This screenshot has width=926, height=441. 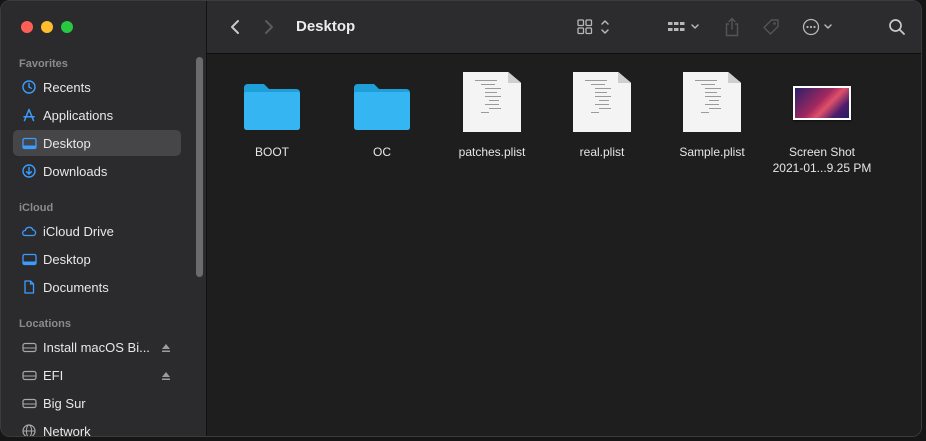 I want to click on sidebar-item-label: iCloud Drive, so click(x=78, y=231).